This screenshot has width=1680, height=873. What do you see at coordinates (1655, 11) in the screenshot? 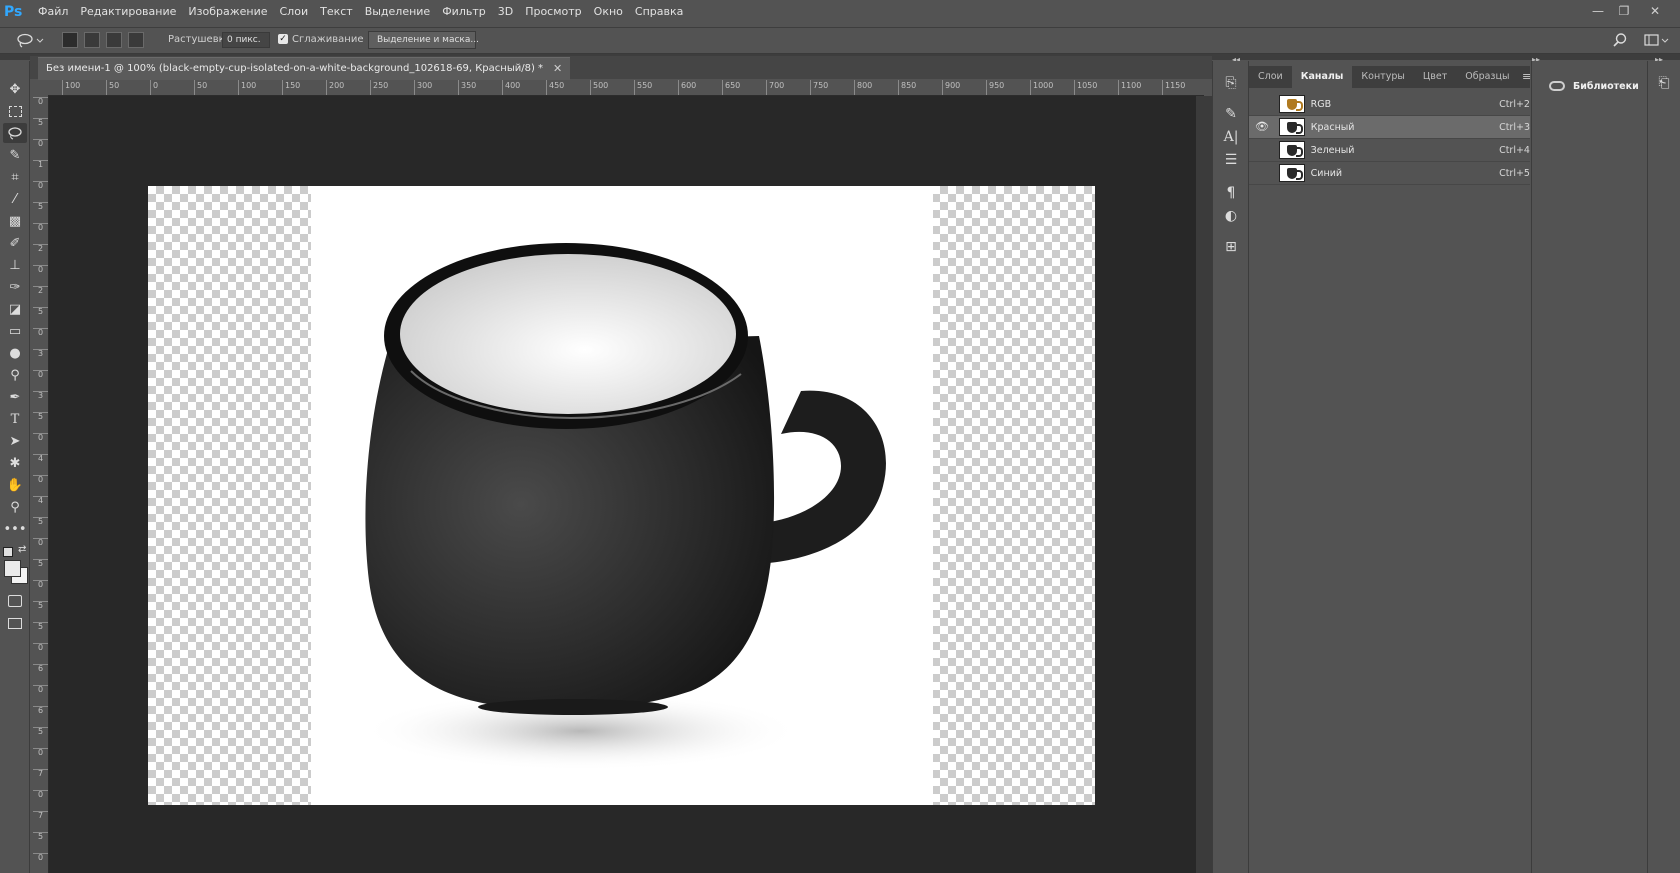
I see `close-window-button: ✕` at bounding box center [1655, 11].